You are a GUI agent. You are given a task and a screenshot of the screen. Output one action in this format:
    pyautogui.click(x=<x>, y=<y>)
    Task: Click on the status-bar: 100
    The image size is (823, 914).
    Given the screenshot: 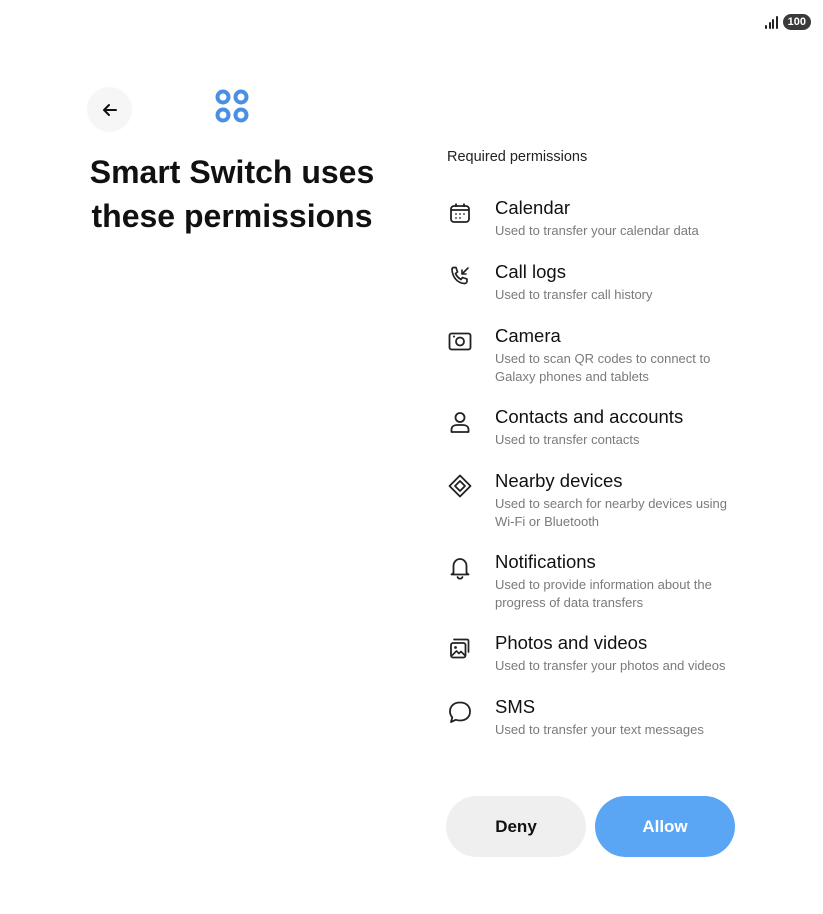 What is the action you would take?
    pyautogui.click(x=788, y=22)
    